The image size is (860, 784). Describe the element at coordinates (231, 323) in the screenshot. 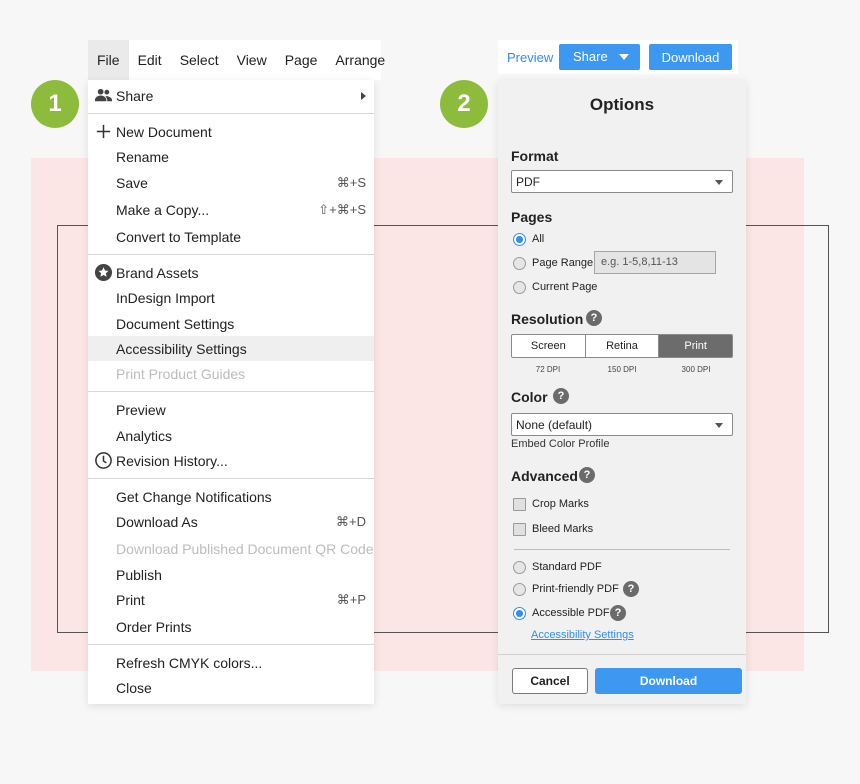

I see `menu-item-document-settings: Document Settings` at that location.